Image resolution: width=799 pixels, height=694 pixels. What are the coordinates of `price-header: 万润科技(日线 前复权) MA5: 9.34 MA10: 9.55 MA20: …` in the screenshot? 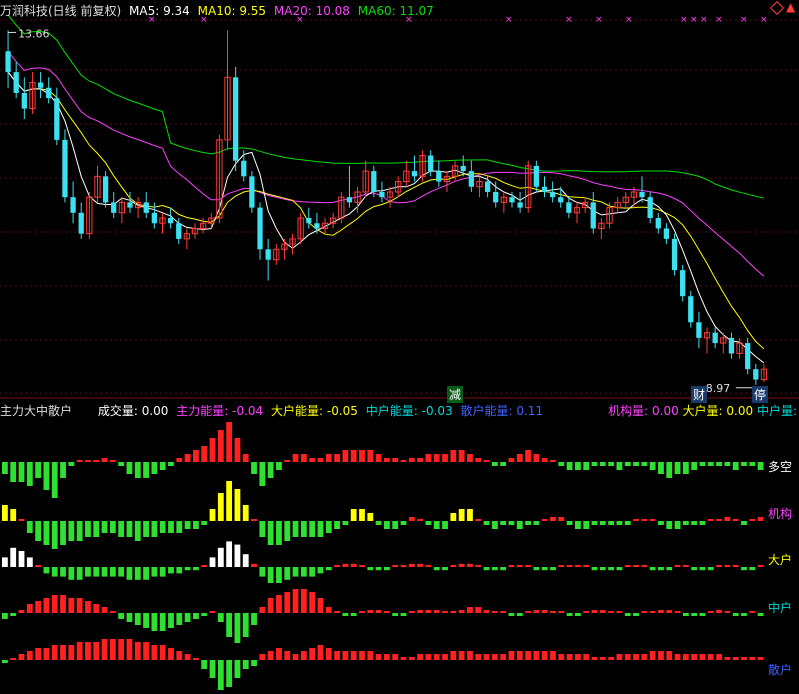 It's located at (219, 10).